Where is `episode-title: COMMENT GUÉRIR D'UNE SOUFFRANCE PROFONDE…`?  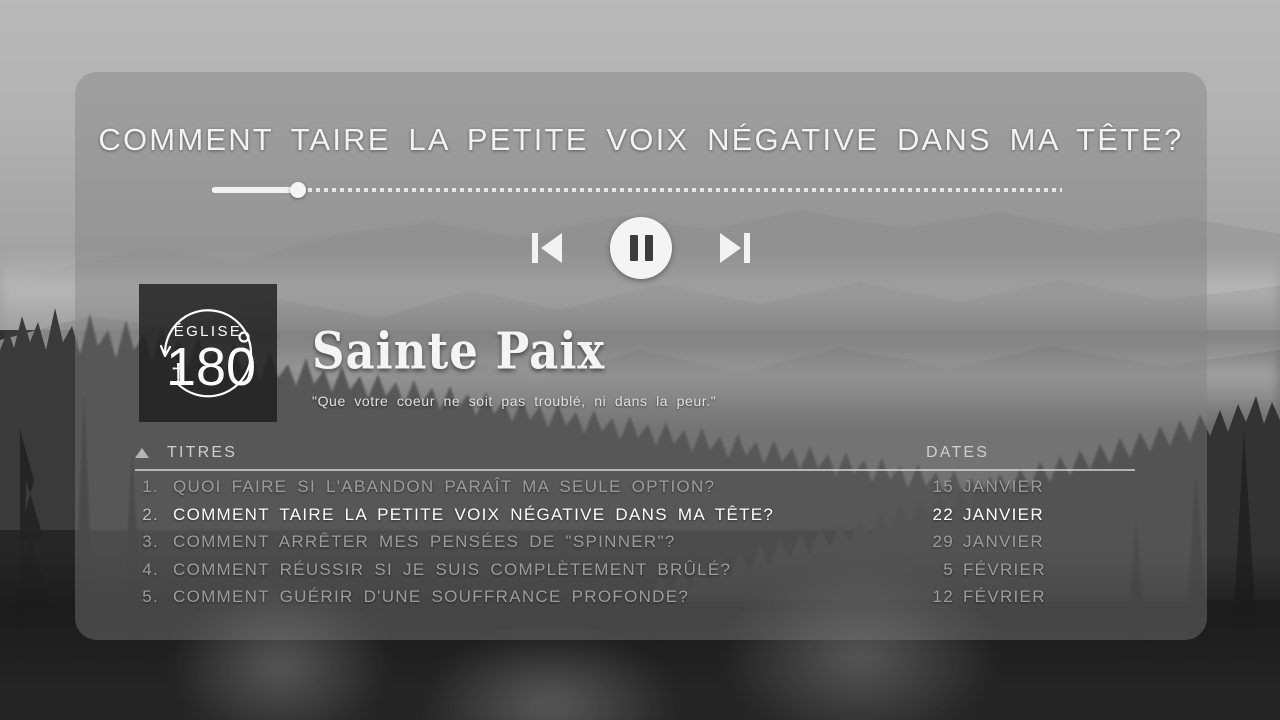
episode-title: COMMENT GUÉRIR D'UNE SOUFFRANCE PROFONDE… is located at coordinates (546, 597).